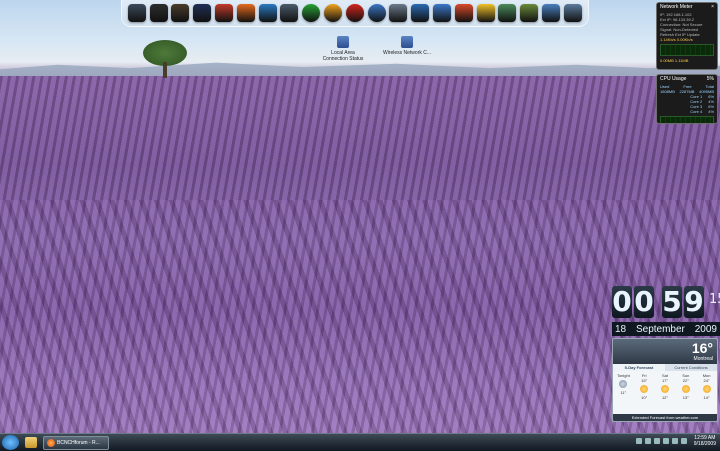 The height and width of the screenshot is (451, 720). I want to click on flip-clock-gadget: 0 0 5 9 15 18 September 2009, so click(666, 312).